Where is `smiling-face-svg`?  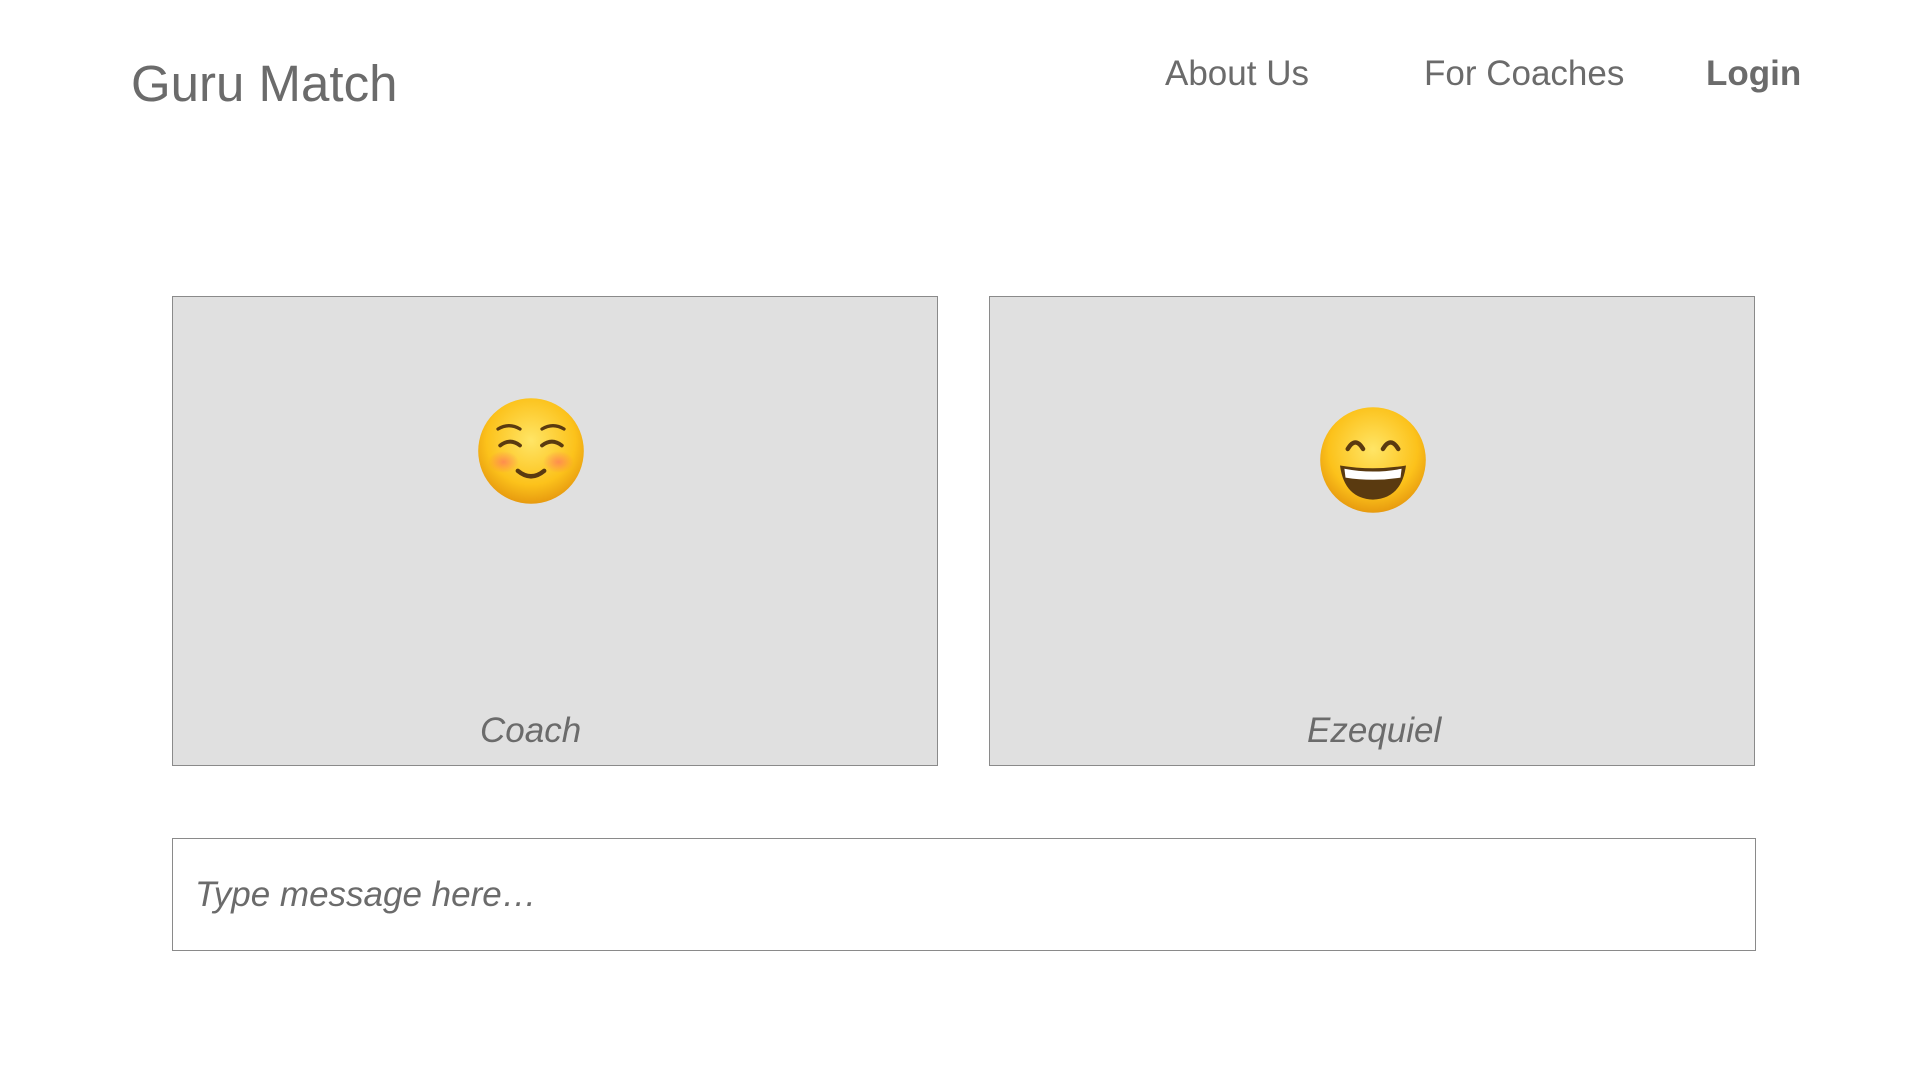
smiling-face-svg is located at coordinates (531, 451).